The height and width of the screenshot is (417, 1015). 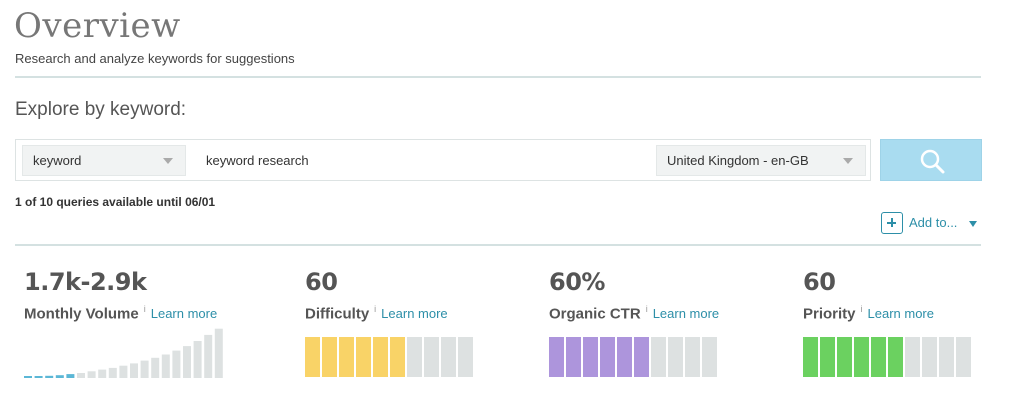 I want to click on organic-ctr-meter, so click(x=633, y=357).